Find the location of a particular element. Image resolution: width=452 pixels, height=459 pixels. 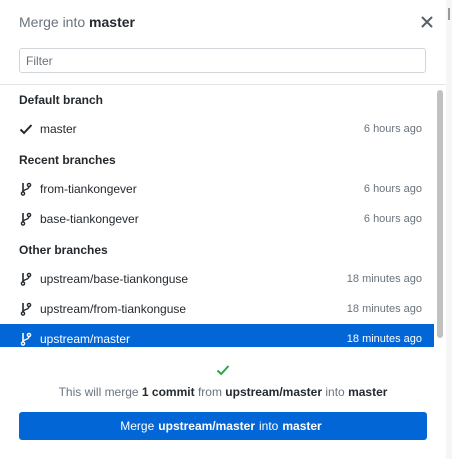

branch-name: master is located at coordinates (58, 129).